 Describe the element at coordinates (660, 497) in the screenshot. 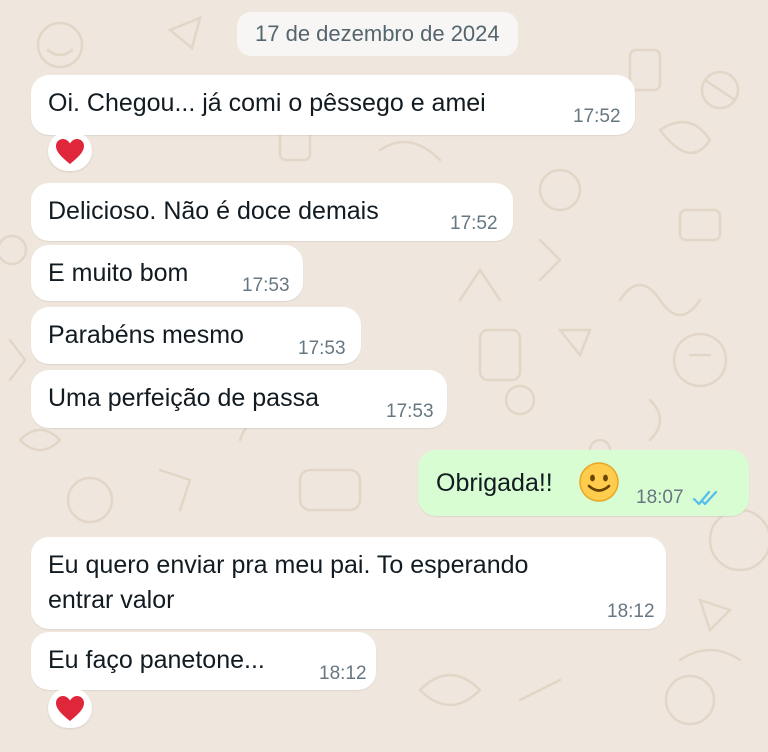

I see `message-time: 18:07` at that location.